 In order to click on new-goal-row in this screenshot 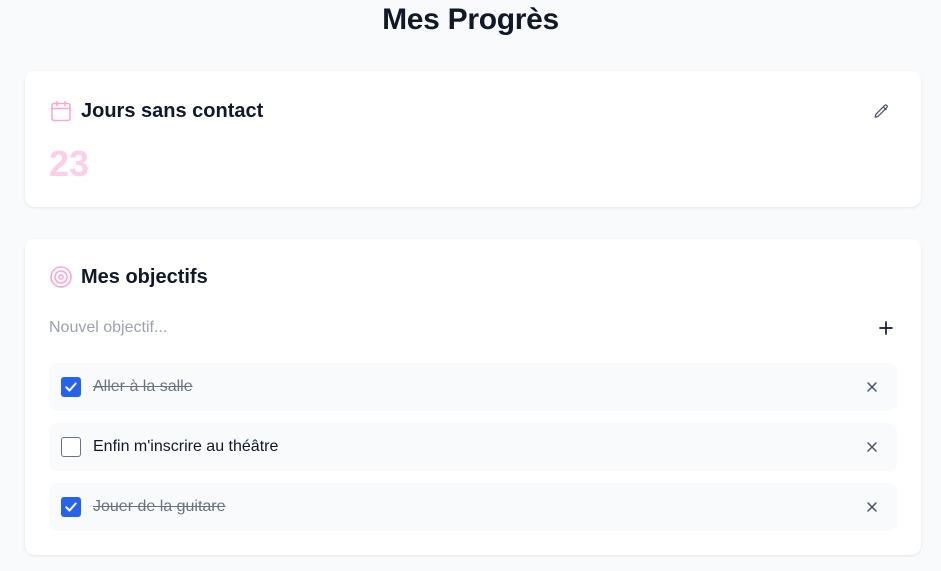, I will do `click(473, 328)`.